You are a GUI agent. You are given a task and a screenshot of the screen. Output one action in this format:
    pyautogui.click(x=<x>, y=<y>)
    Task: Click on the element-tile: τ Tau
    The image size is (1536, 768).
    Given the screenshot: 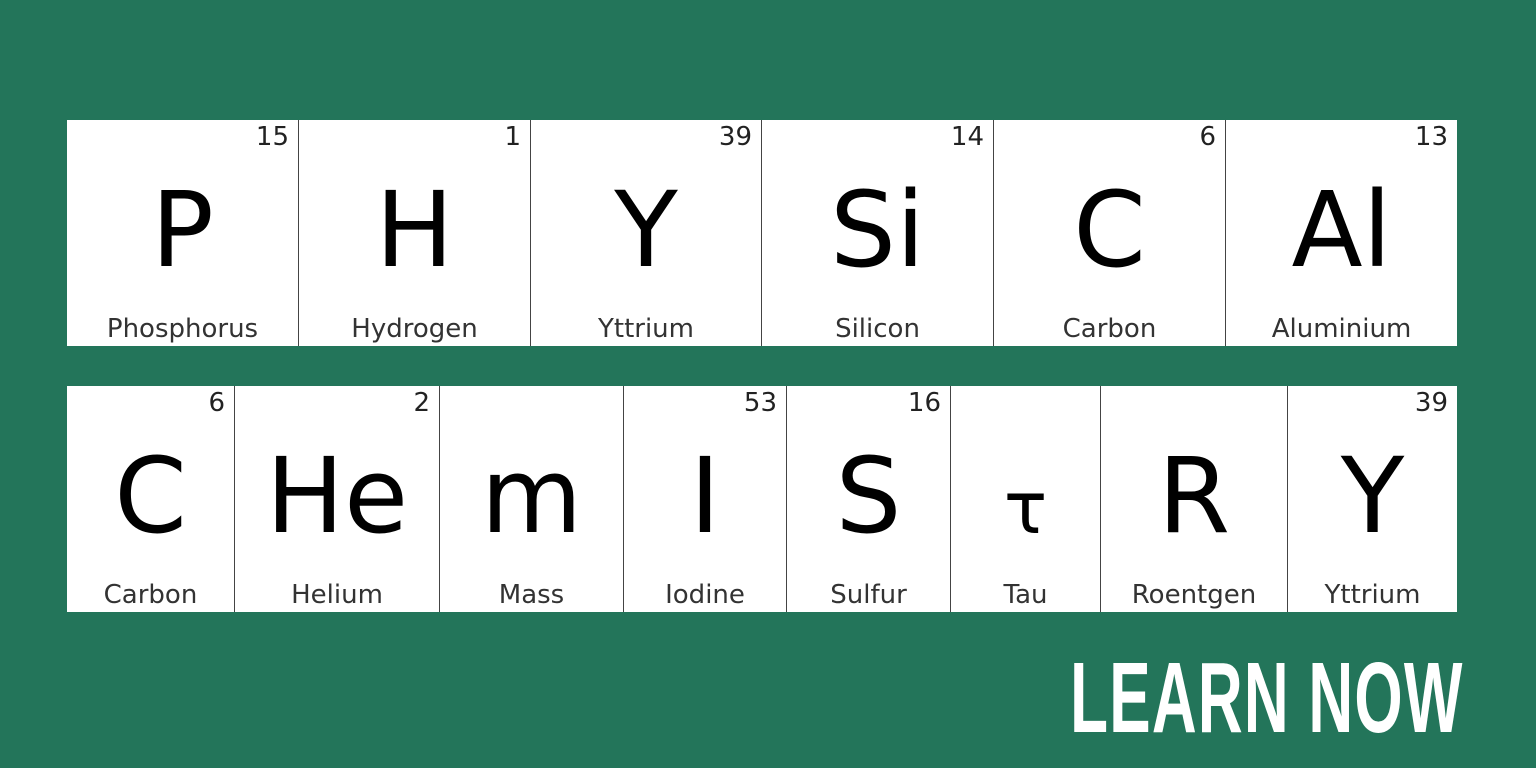 What is the action you would take?
    pyautogui.click(x=1025, y=499)
    